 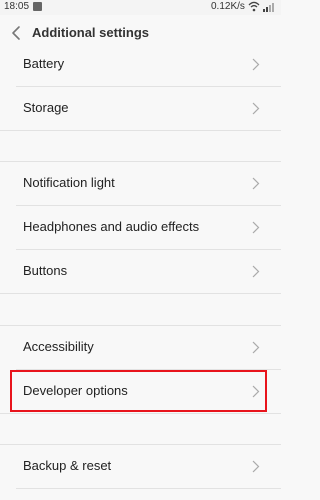 What do you see at coordinates (111, 226) in the screenshot?
I see `settings-item-label: Headphones and audio effects` at bounding box center [111, 226].